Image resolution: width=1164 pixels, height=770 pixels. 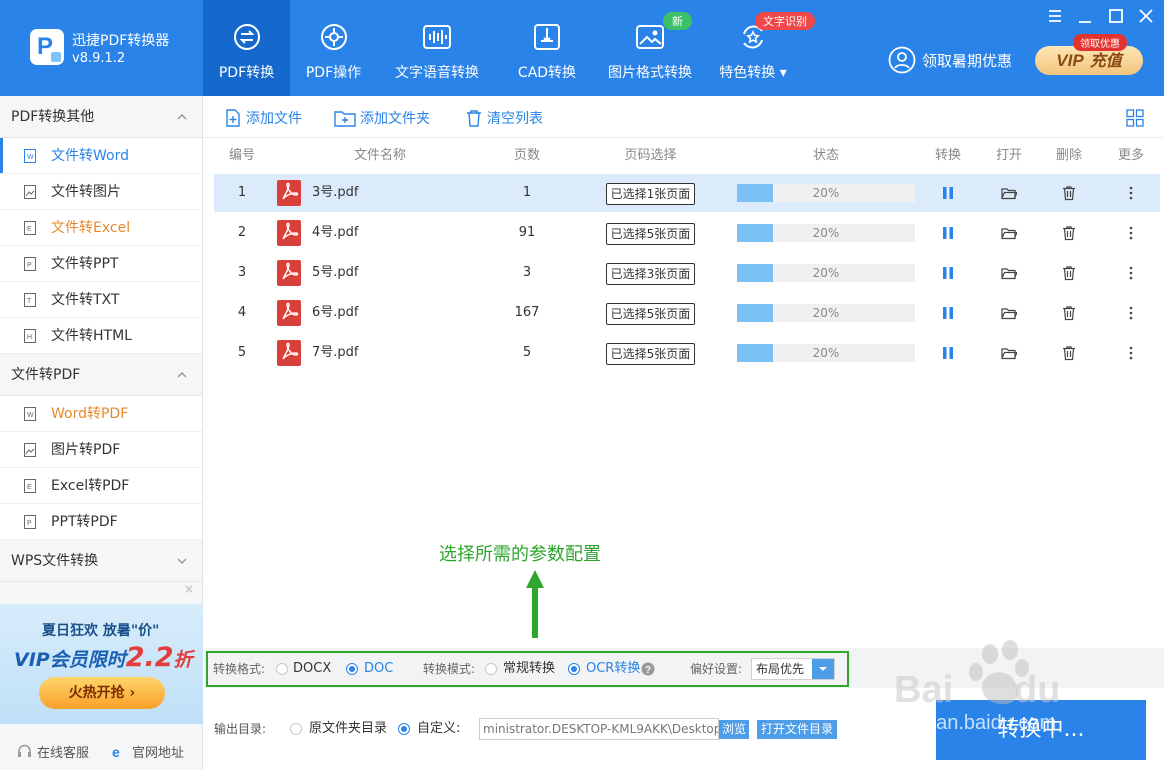 I want to click on svg-text: du, so click(x=1037, y=690).